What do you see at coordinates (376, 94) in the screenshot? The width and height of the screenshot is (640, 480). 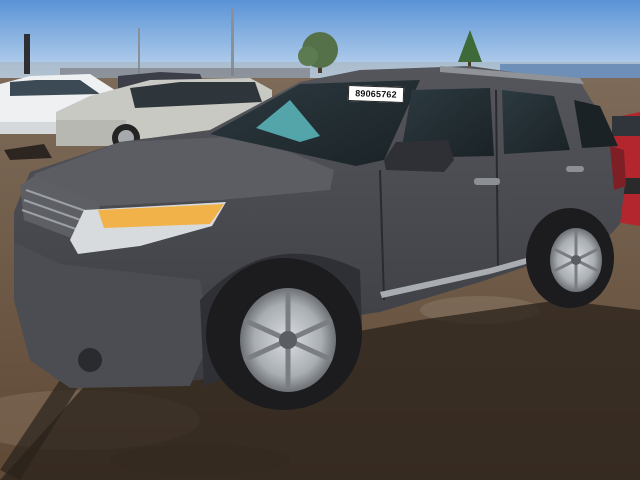 I see `lot-number-sticker: 89065762` at bounding box center [376, 94].